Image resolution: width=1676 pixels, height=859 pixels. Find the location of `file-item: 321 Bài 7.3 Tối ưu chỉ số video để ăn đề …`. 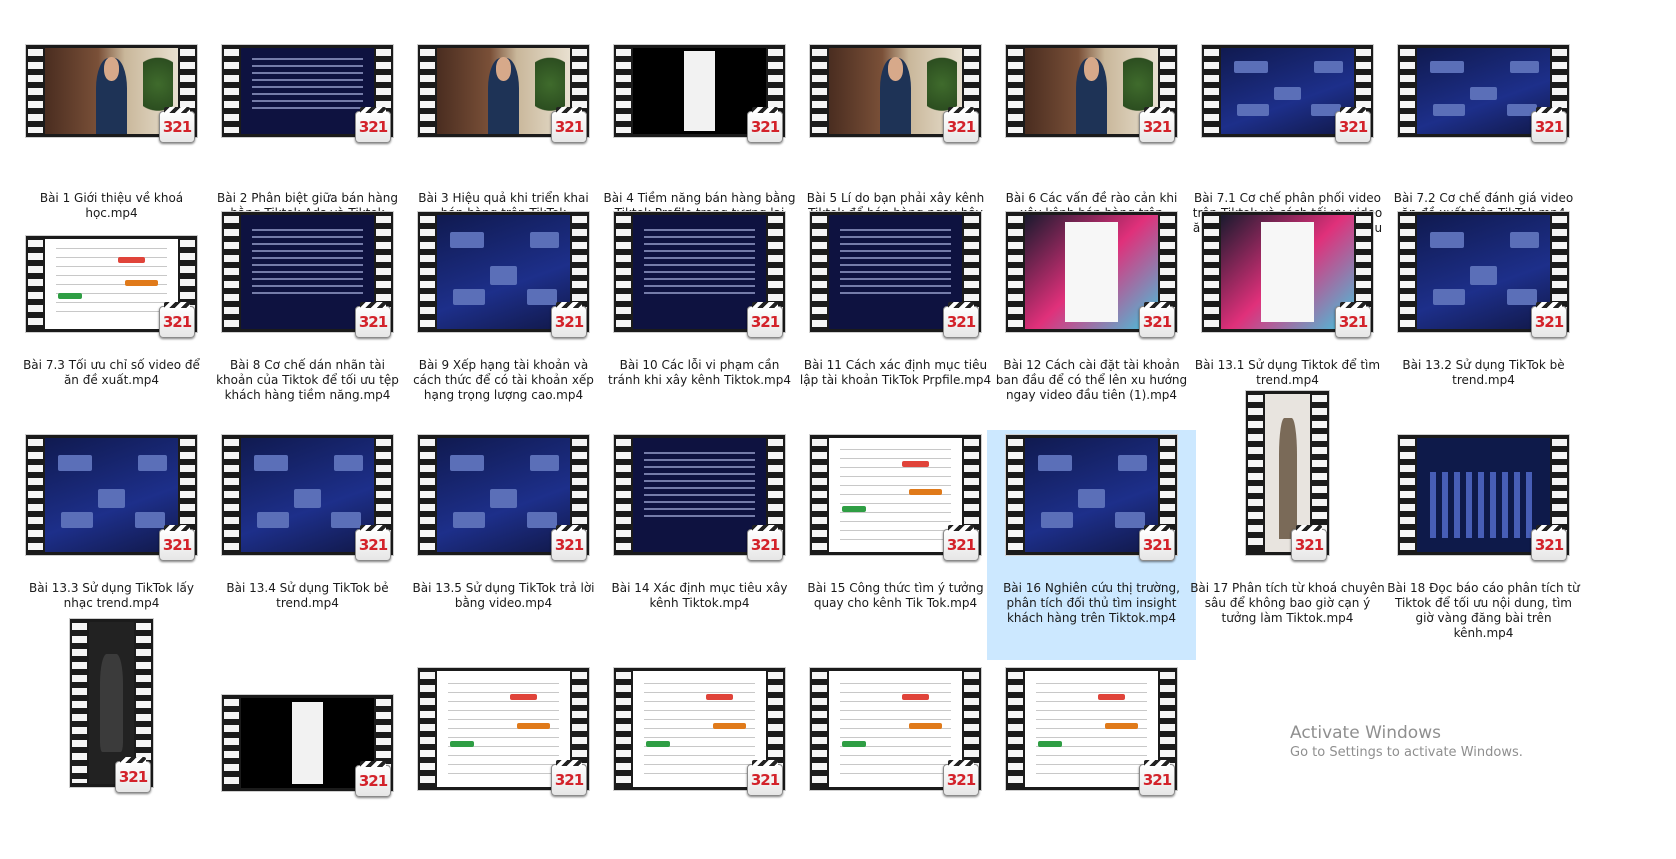

file-item: 321 Bài 7.3 Tối ưu chỉ số video để ăn đề … is located at coordinates (111, 322).